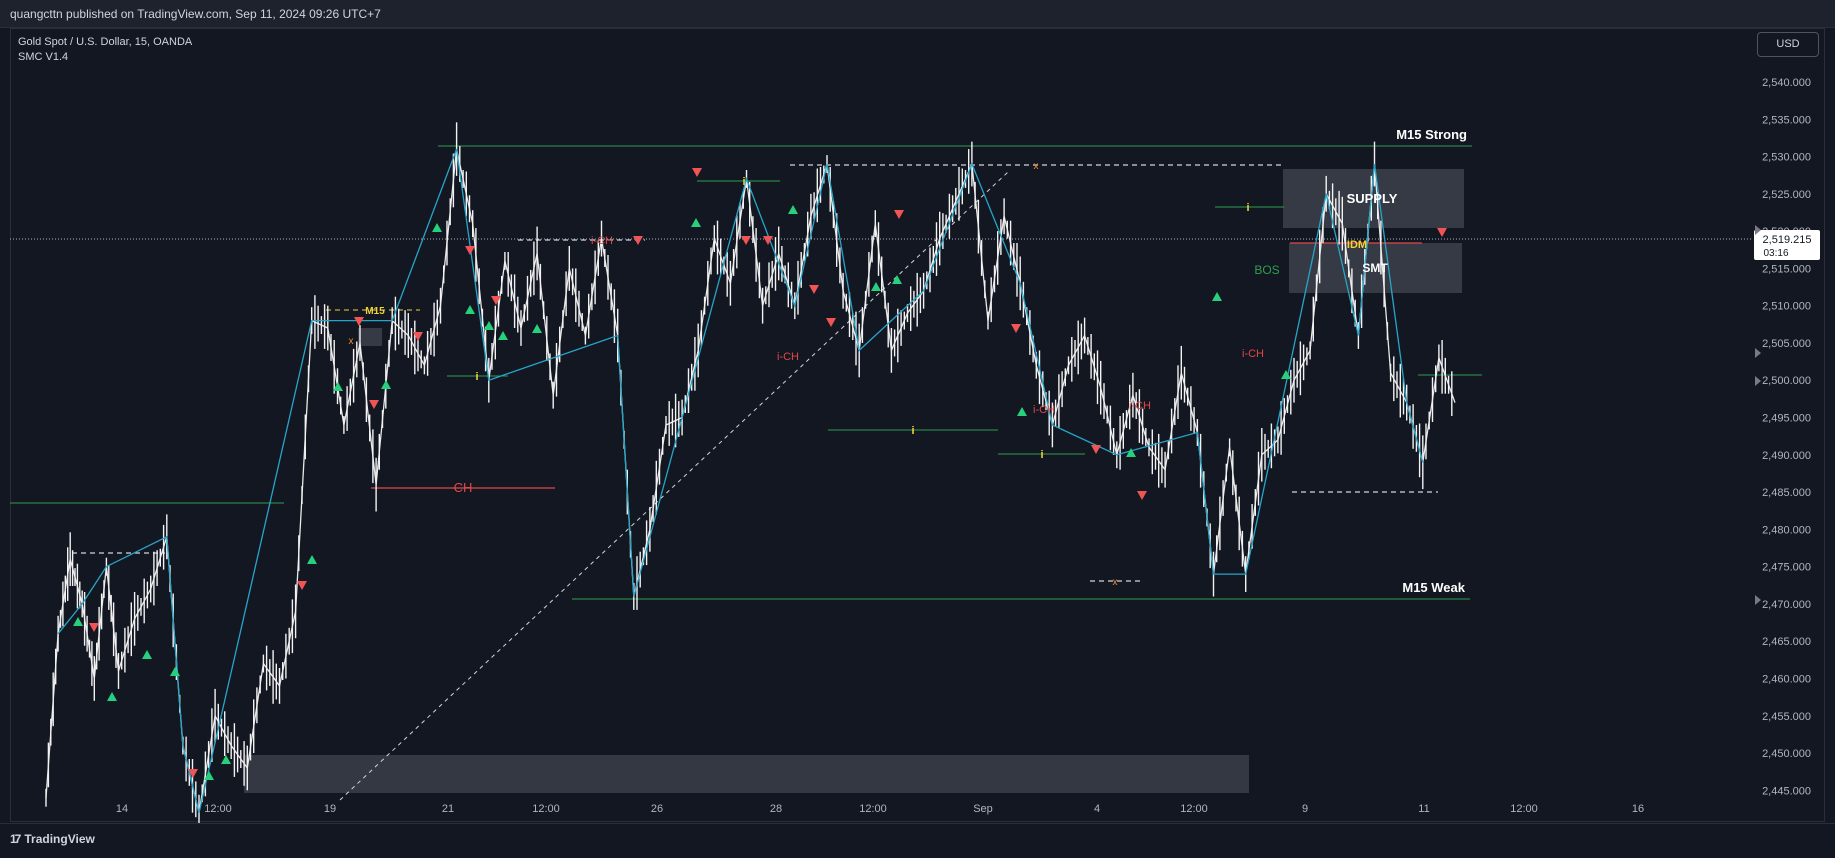 Image resolution: width=1835 pixels, height=858 pixels. Describe the element at coordinates (1786, 269) in the screenshot. I see `price-tick-label: 2,515.000` at that location.